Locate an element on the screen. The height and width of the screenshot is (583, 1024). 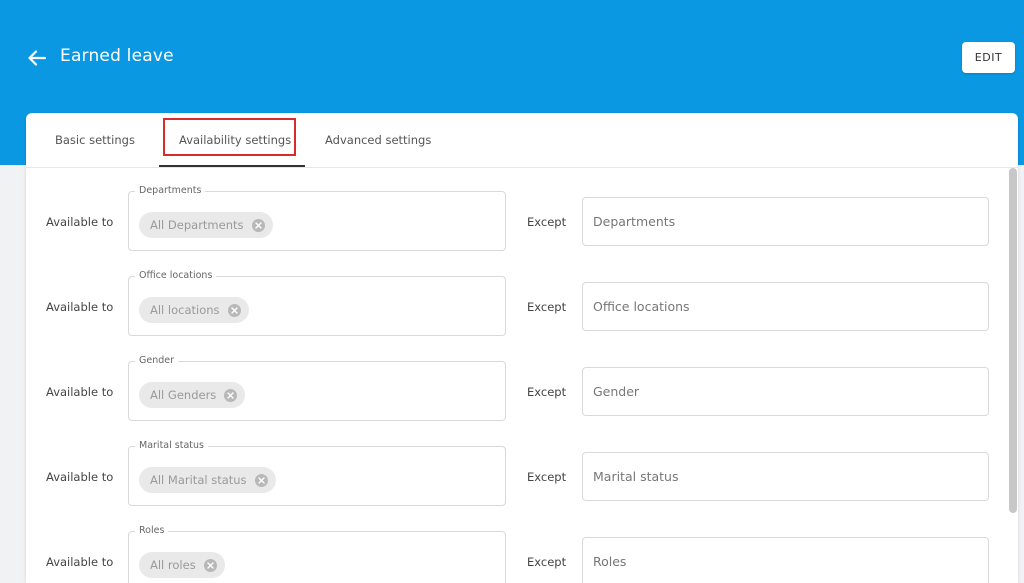
selected-chip: All roles is located at coordinates (182, 565).